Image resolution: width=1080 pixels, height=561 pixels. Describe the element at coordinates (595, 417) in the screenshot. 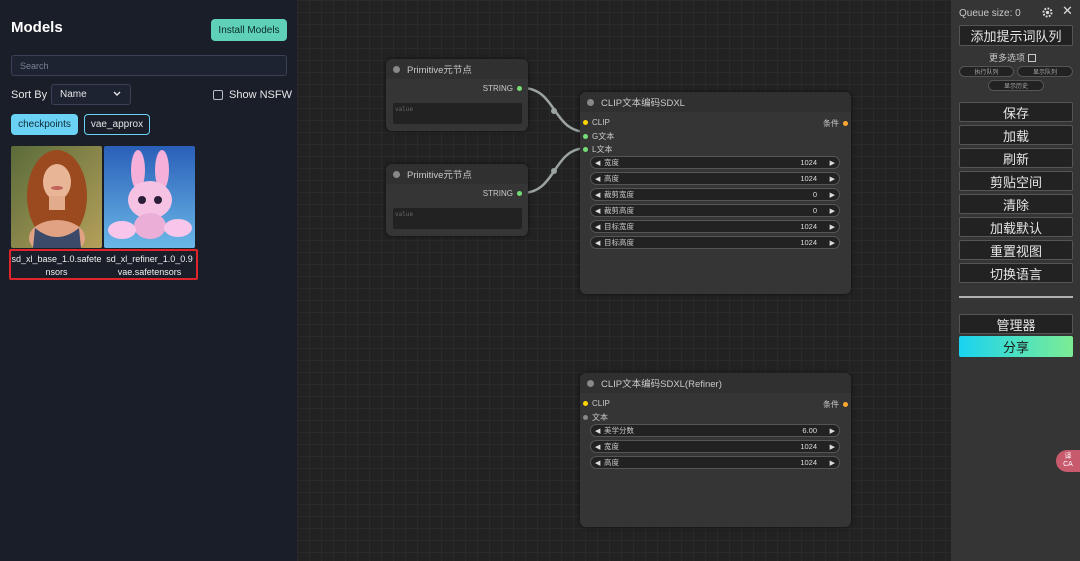

I see `input-slot-text: 文本` at that location.